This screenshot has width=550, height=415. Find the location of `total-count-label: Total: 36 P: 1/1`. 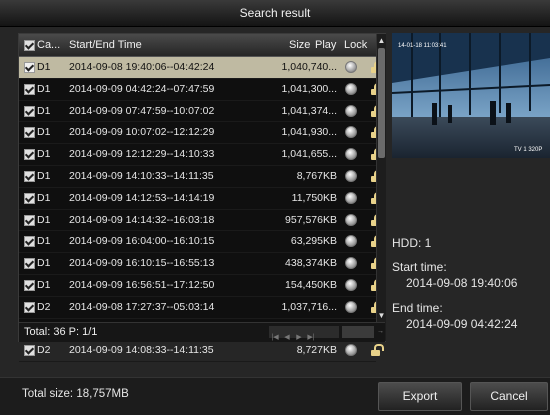

total-count-label: Total: 36 P: 1/1 is located at coordinates (61, 332).